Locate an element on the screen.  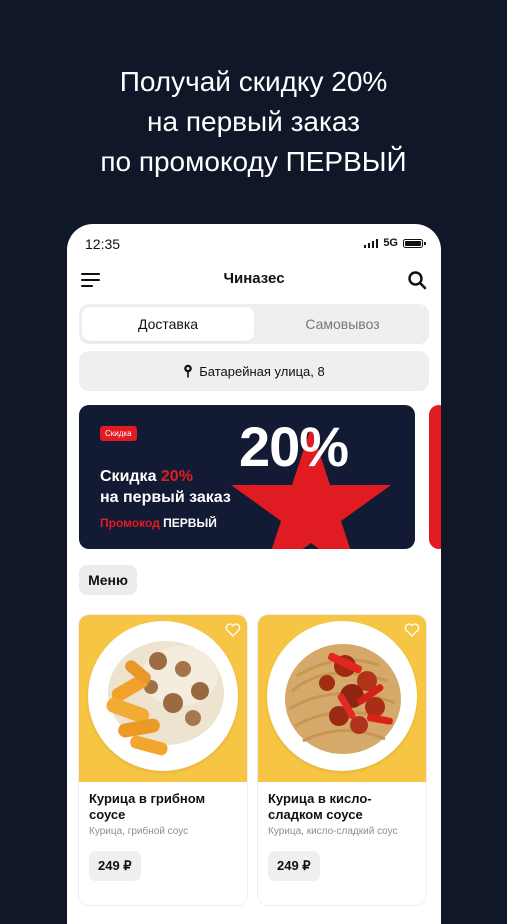
status-time: 12:35 is located at coordinates (103, 244).